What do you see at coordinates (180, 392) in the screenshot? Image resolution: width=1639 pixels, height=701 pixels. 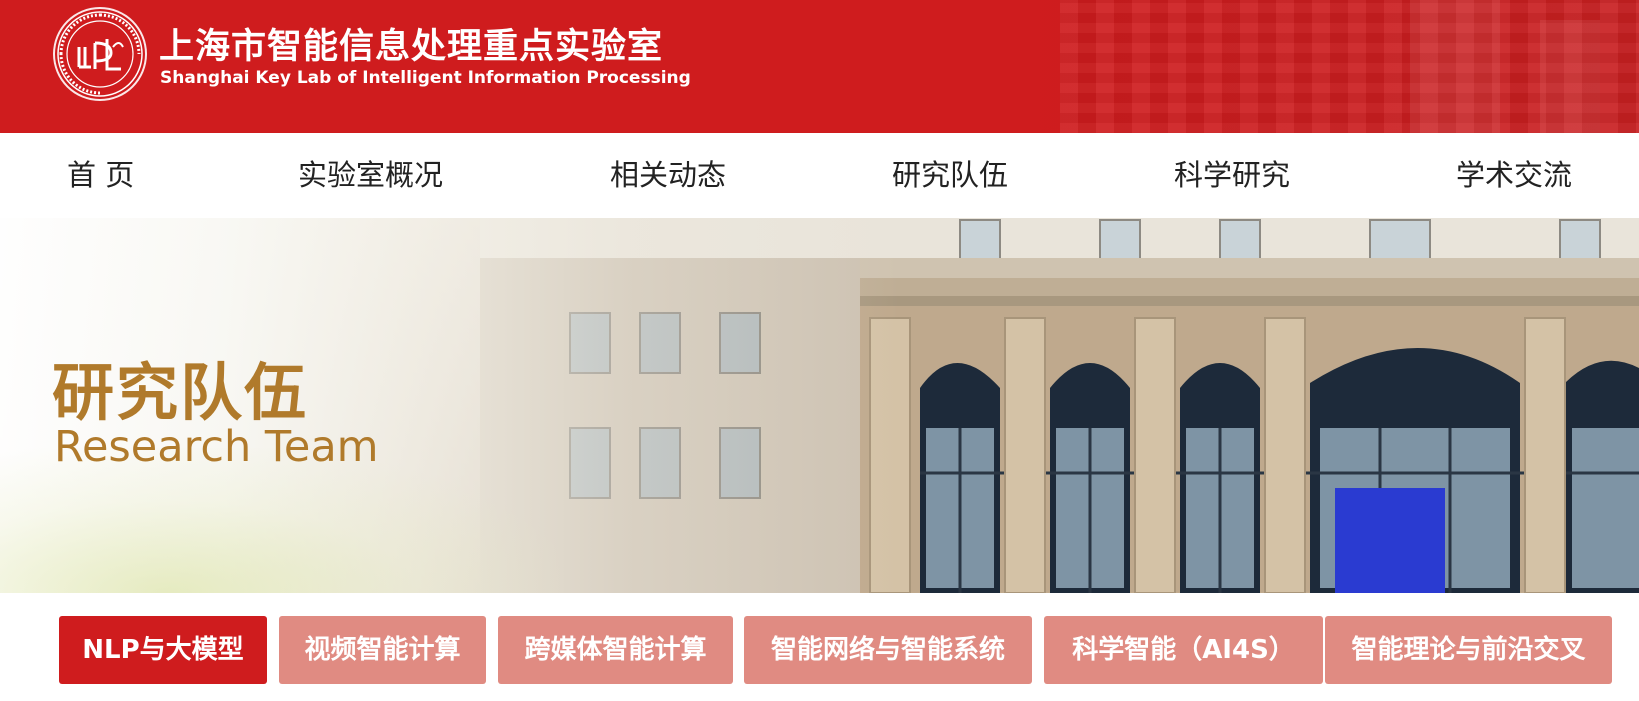 I see `banner-title-cn: 研究队伍` at bounding box center [180, 392].